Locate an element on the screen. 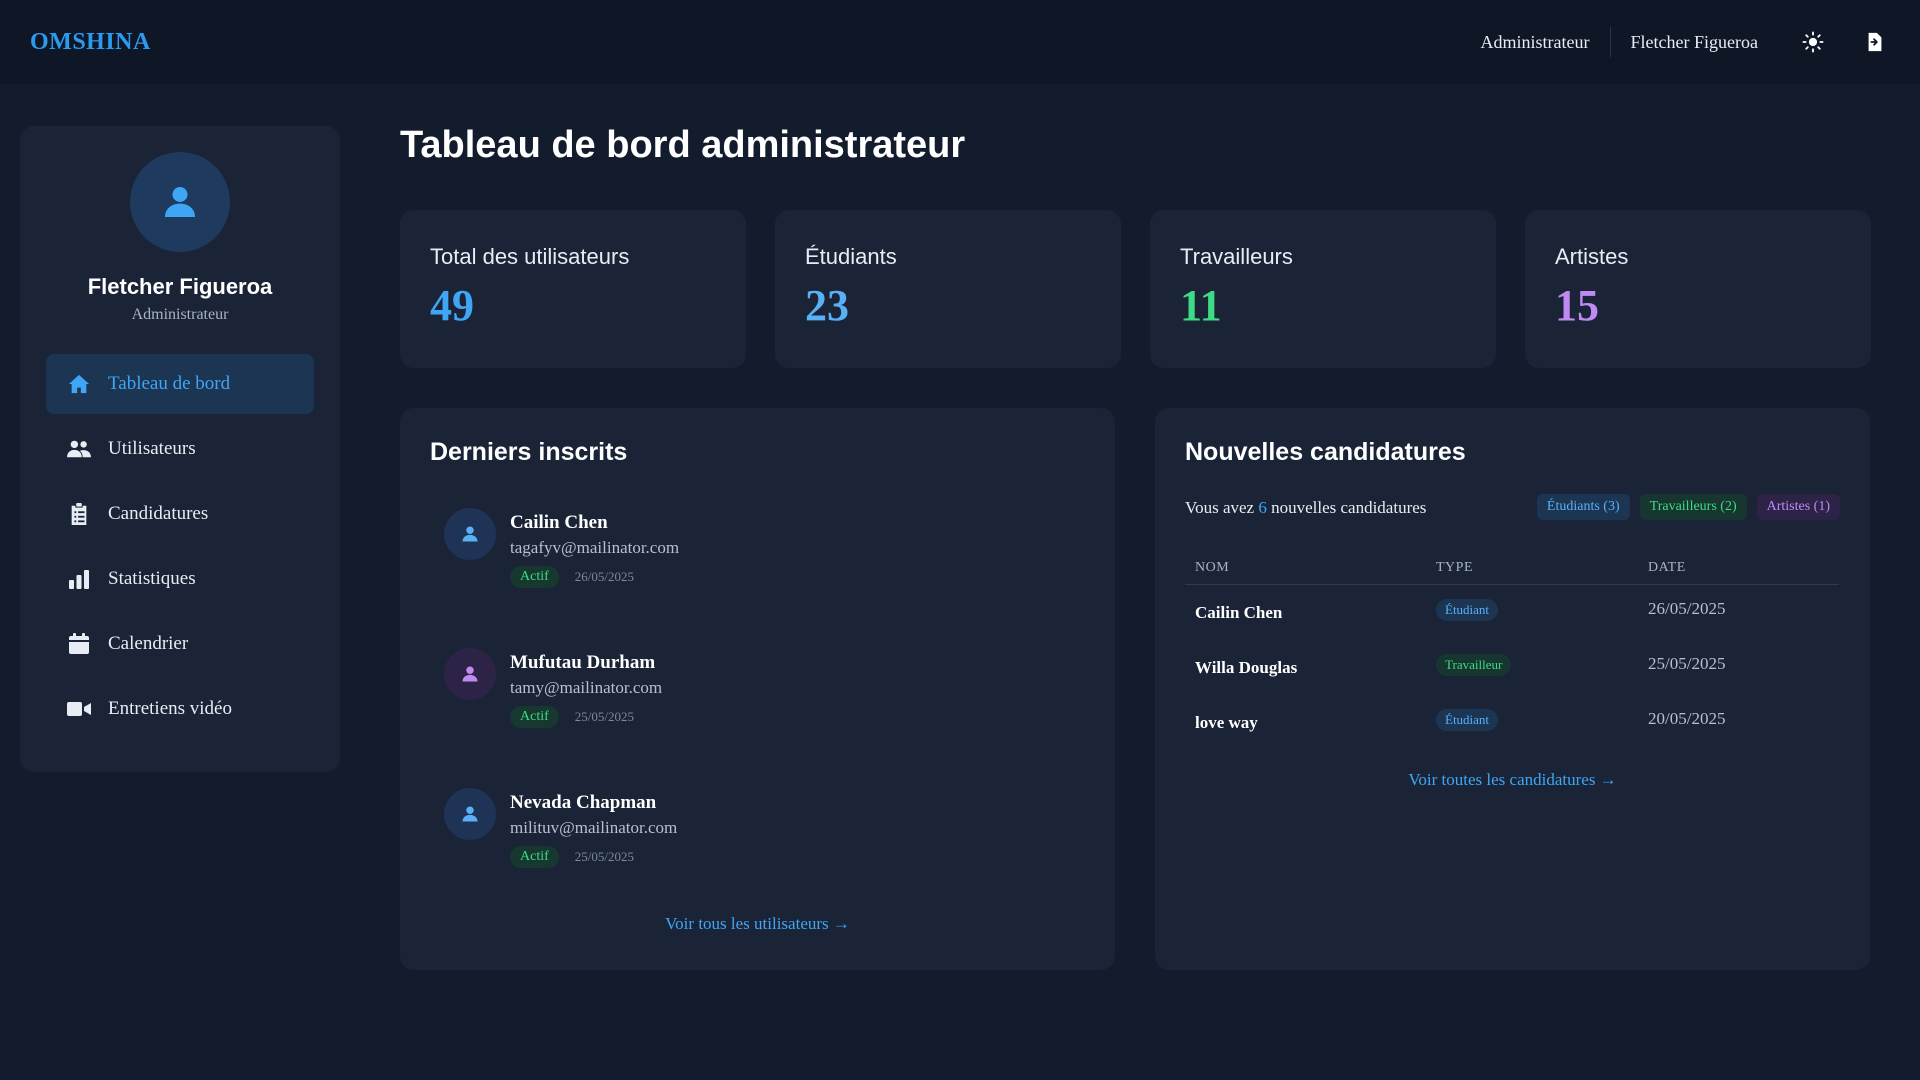  brand-logo: OMSHINA is located at coordinates (90, 42).